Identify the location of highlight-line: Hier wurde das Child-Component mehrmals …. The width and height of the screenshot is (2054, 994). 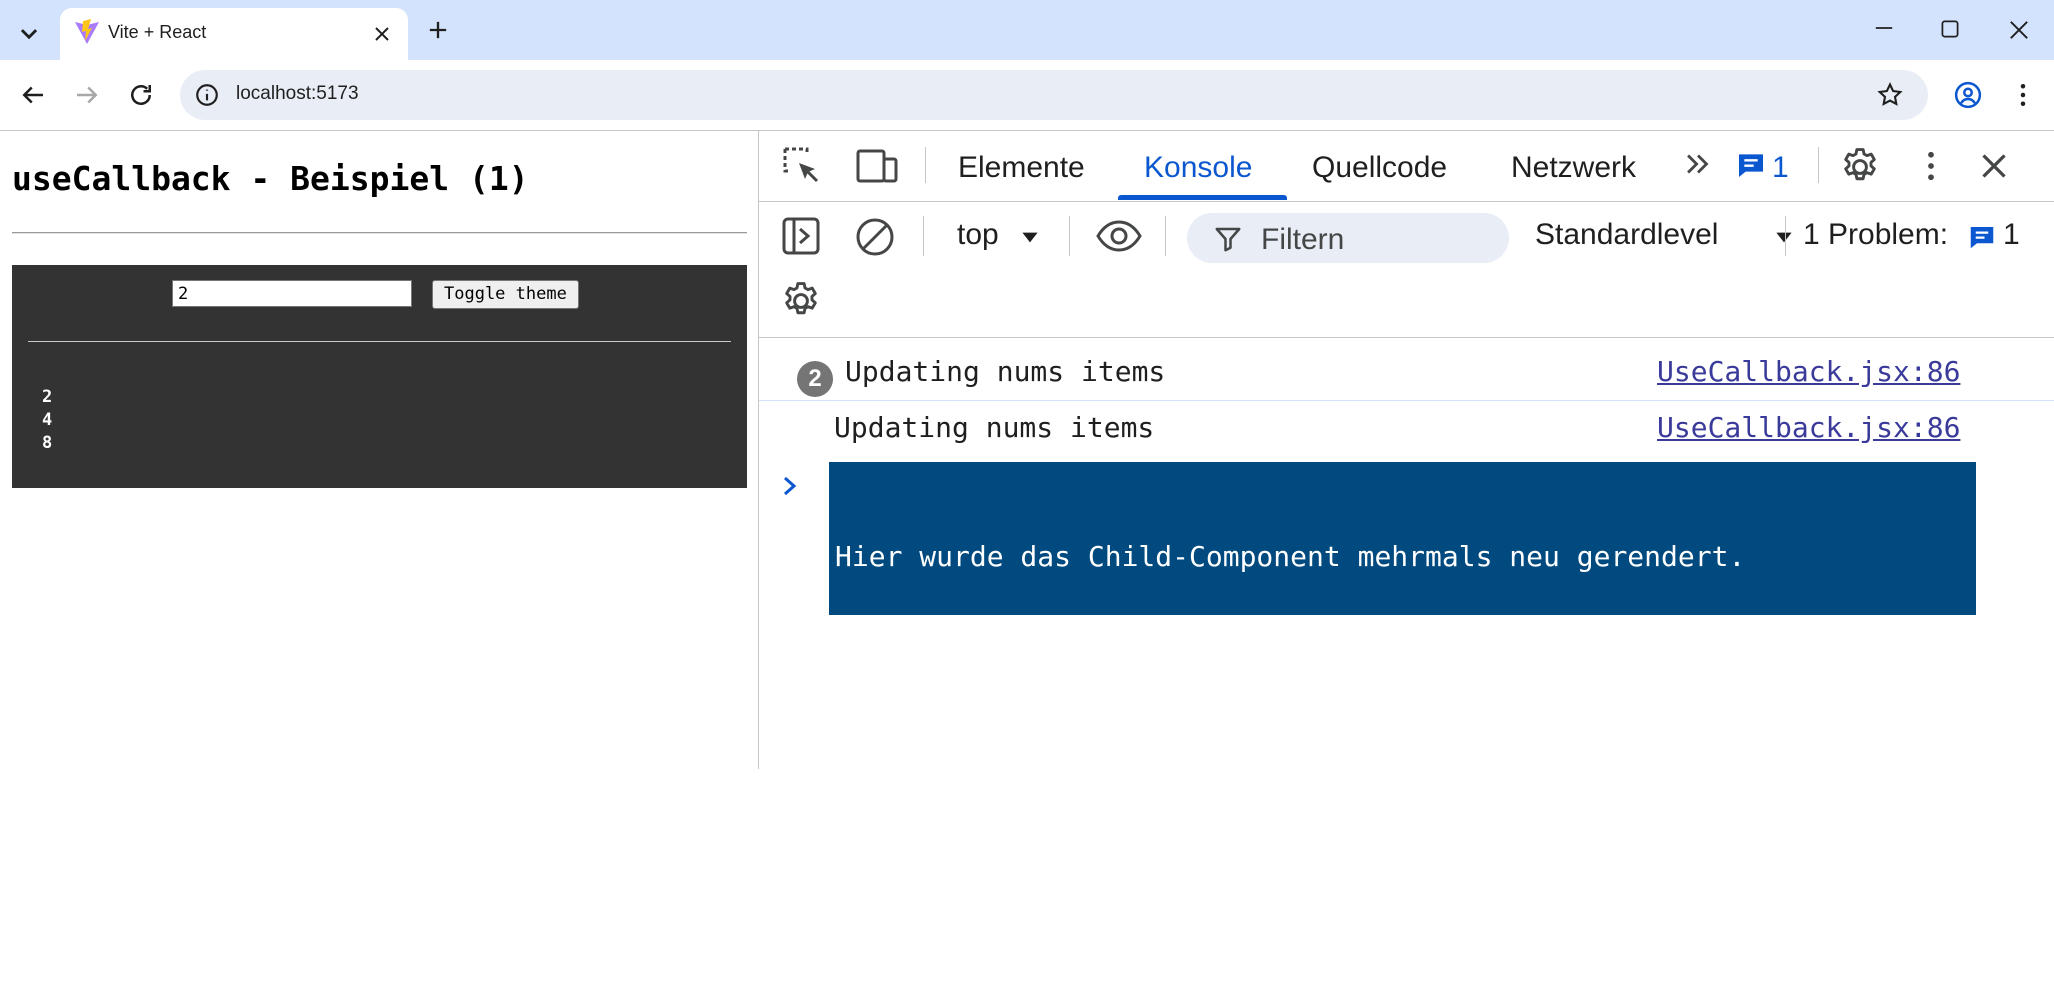
(1290, 556).